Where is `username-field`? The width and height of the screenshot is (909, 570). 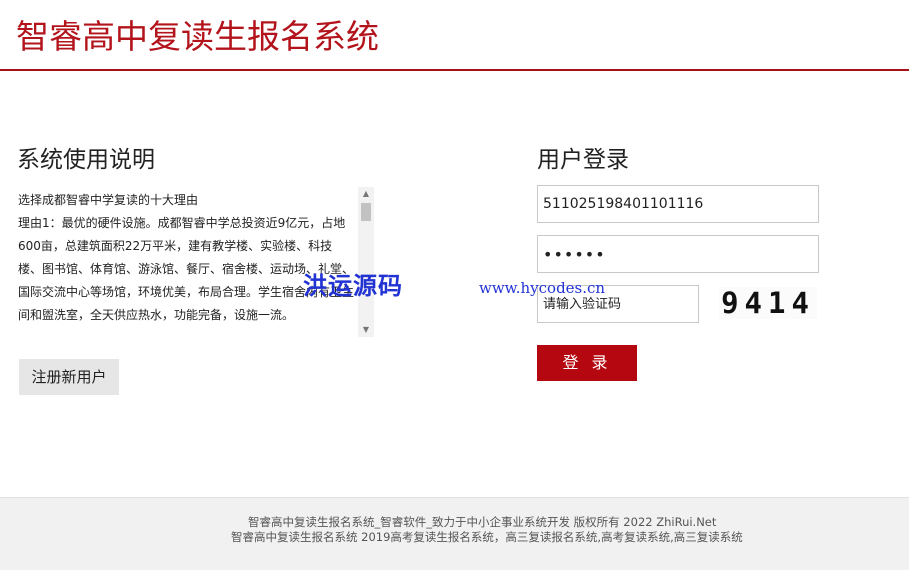
username-field is located at coordinates (678, 204).